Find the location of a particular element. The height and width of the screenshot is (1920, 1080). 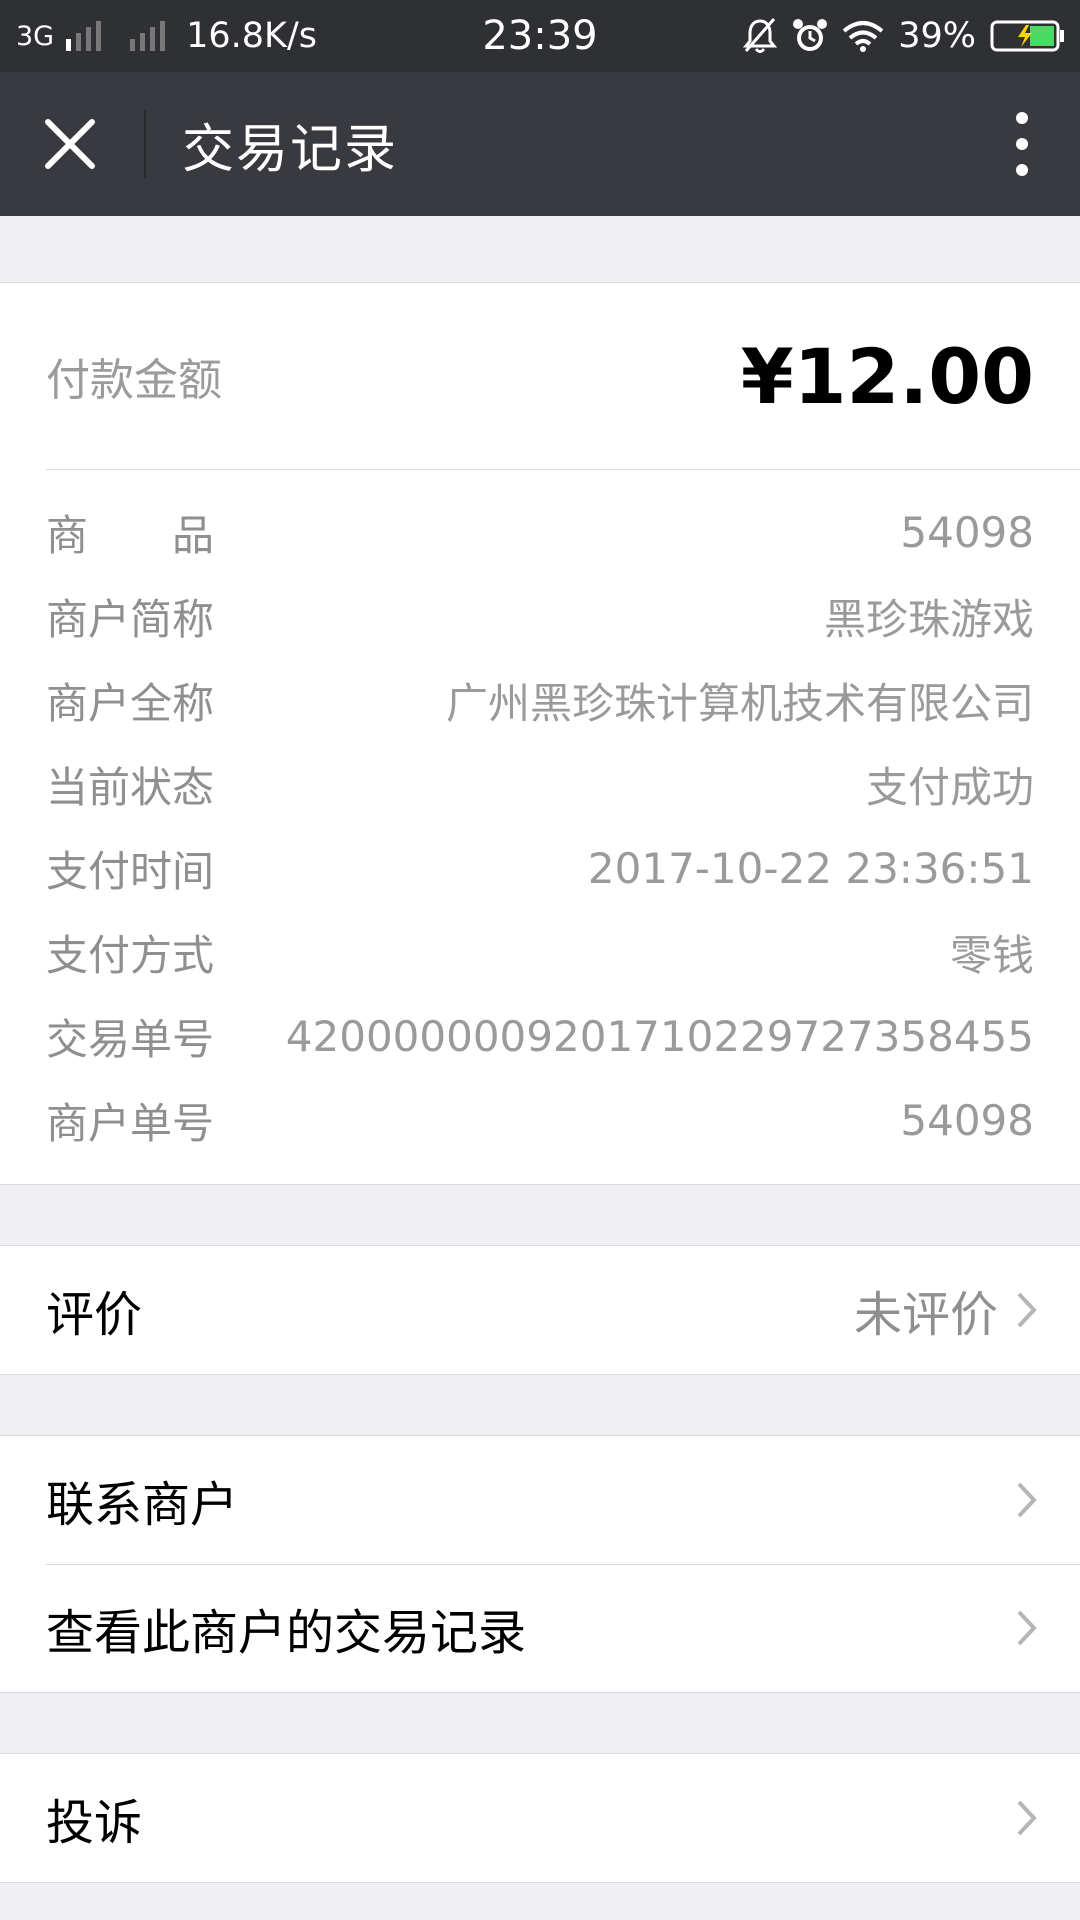

detail-value: 零钱 is located at coordinates (991, 955).